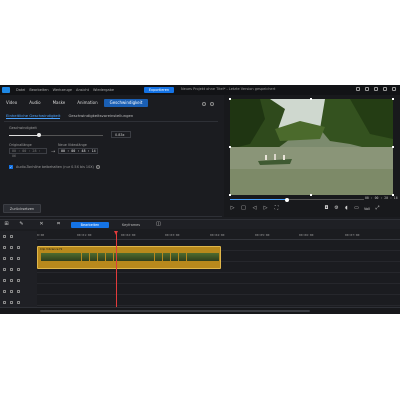 The width and height of the screenshot is (400, 400). Describe the element at coordinates (11, 236) in the screenshot. I see `magnet-icon` at that location.